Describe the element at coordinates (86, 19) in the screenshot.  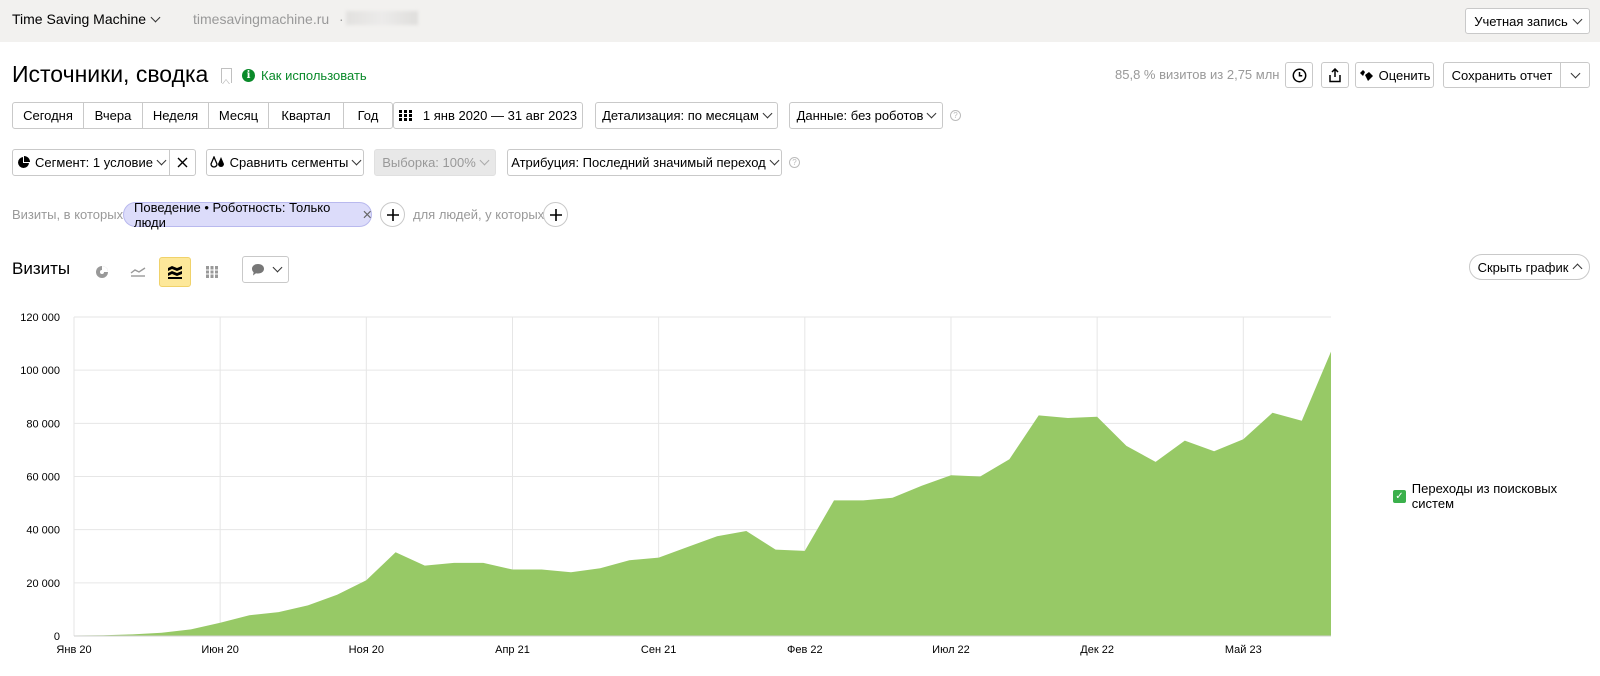
I see `app-switcher: Time Saving Machine` at that location.